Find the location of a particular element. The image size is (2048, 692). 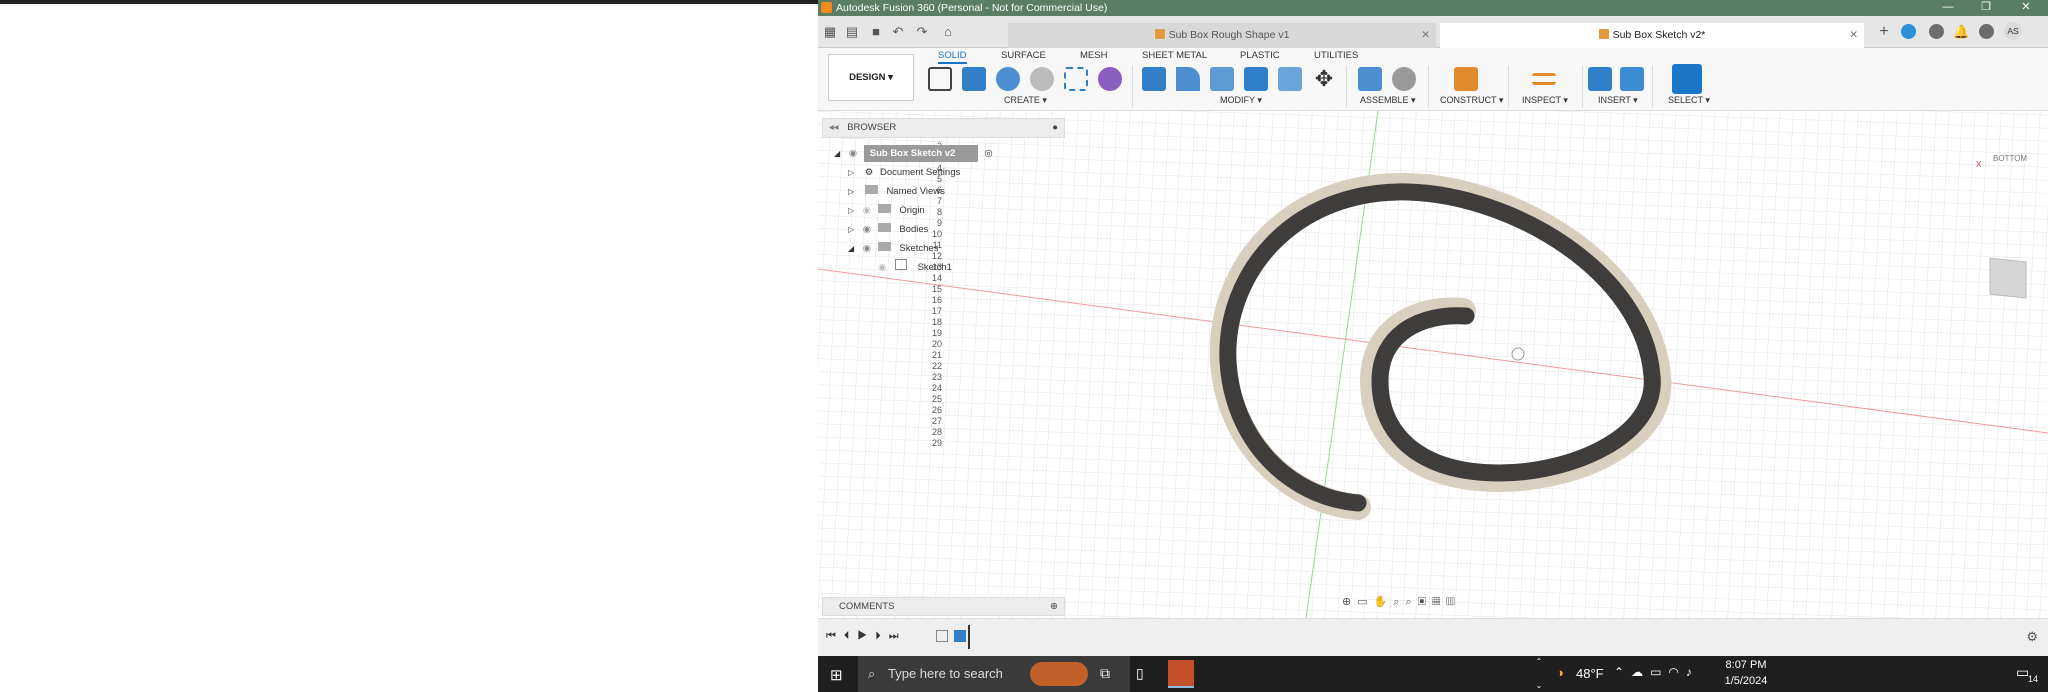

hole-icon is located at coordinates (1042, 79).